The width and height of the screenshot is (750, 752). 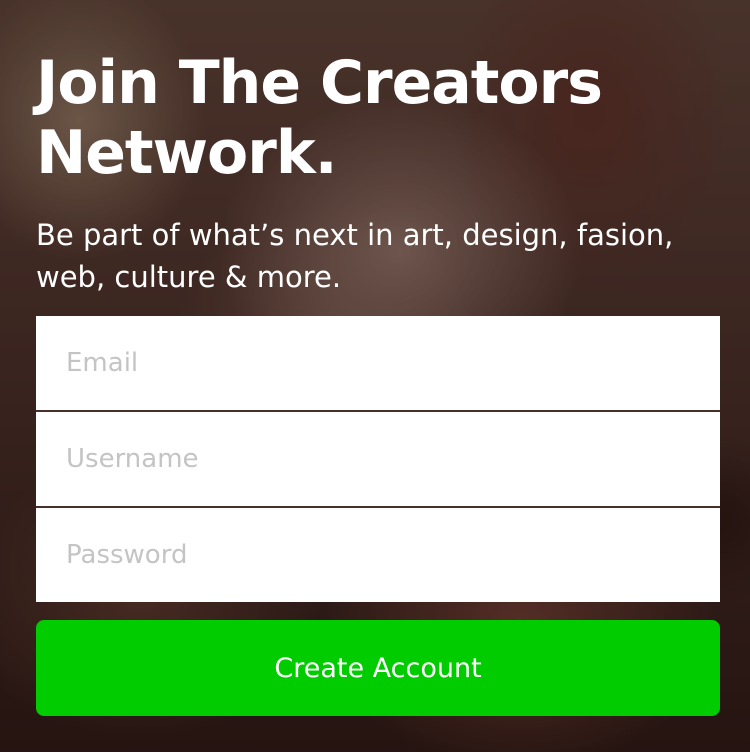 I want to click on password-field, so click(x=378, y=555).